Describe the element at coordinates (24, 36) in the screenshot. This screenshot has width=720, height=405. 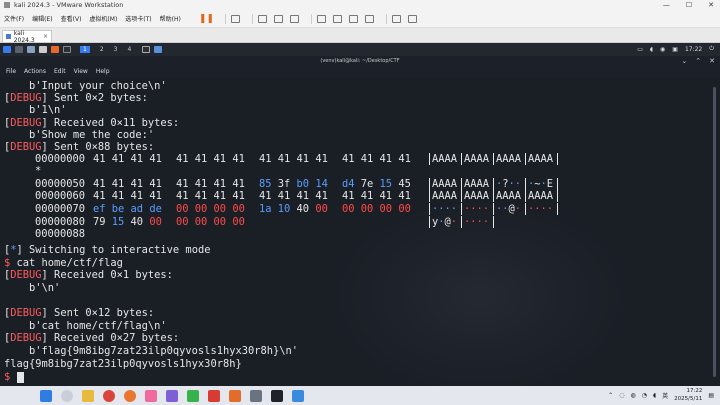
I see `vm-tab-label: kali 2024.3` at that location.